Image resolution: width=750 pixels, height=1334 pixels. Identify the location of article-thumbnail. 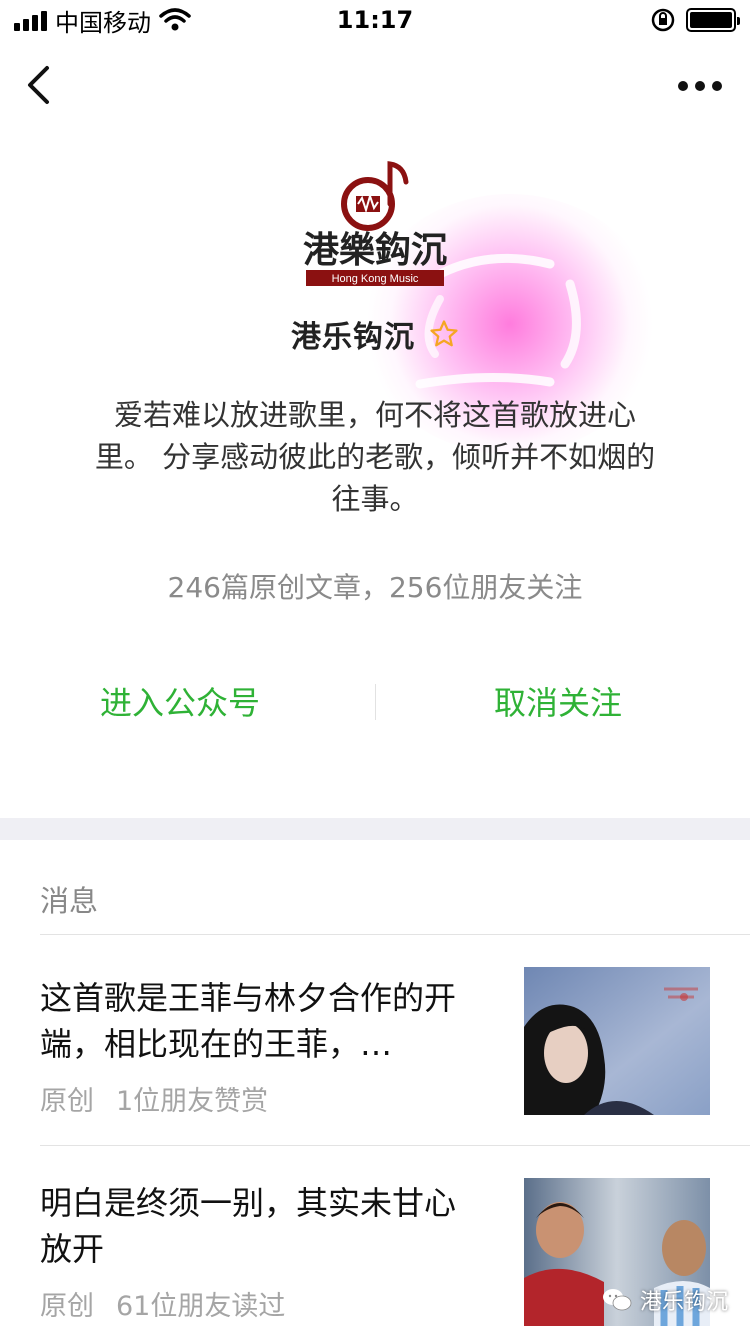
(617, 1041).